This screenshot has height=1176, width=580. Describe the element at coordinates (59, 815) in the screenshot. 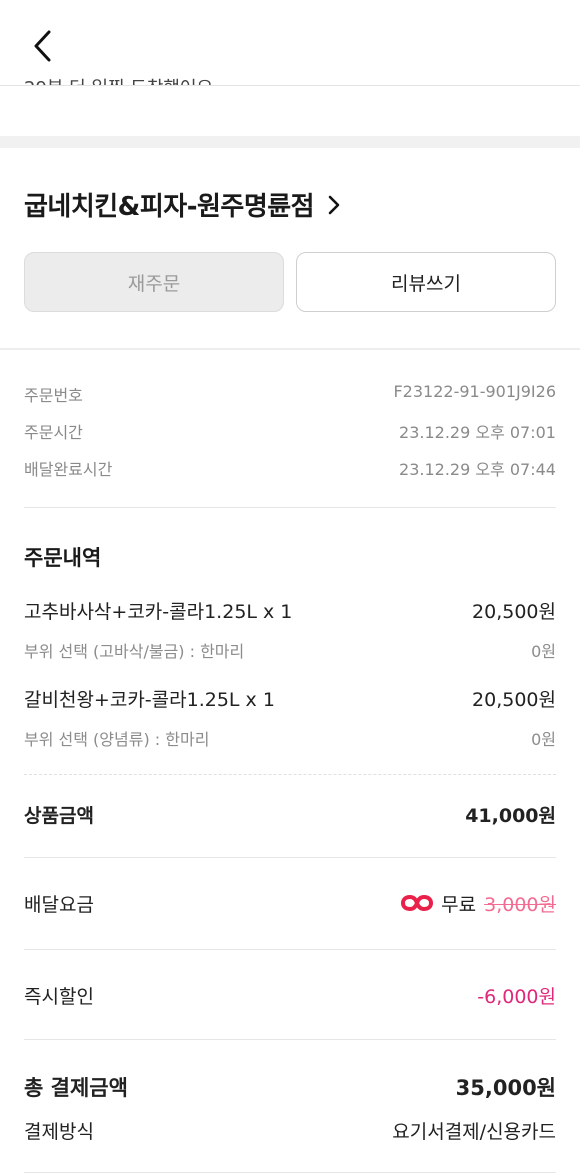

I see `subtotal-label: 상품금액` at that location.